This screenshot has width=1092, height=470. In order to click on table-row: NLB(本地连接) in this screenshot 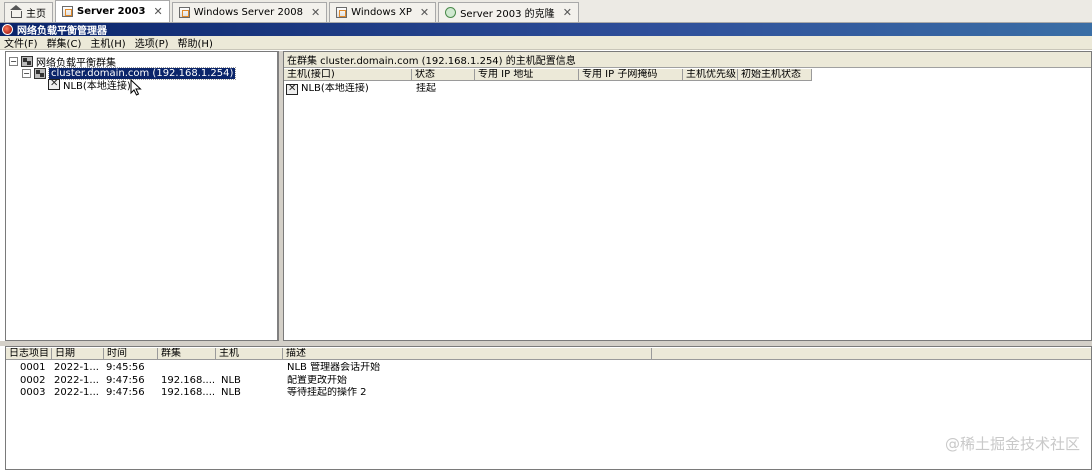, I will do `click(327, 89)`.